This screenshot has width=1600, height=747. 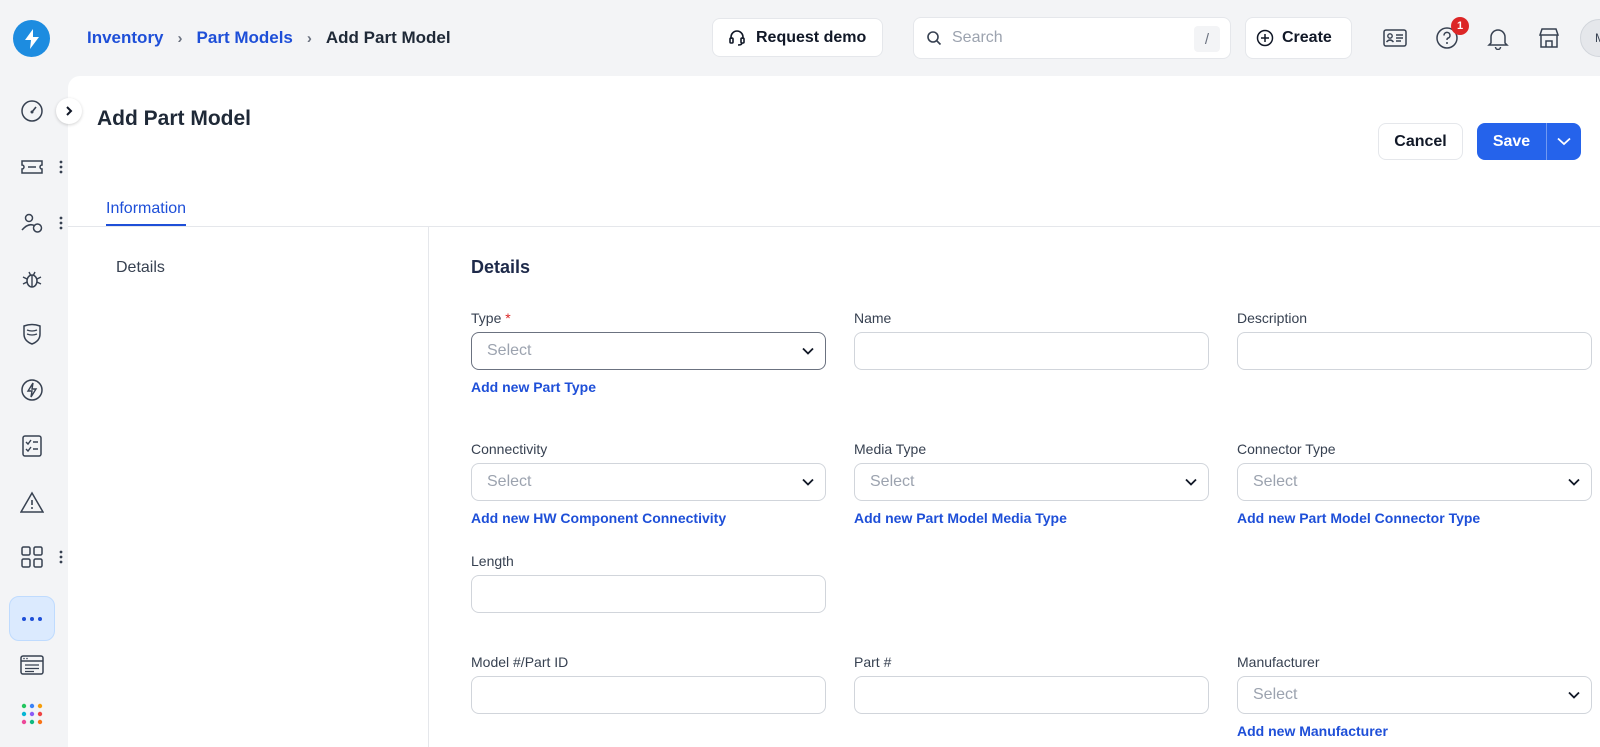 What do you see at coordinates (146, 213) in the screenshot?
I see `tab-information: Information` at bounding box center [146, 213].